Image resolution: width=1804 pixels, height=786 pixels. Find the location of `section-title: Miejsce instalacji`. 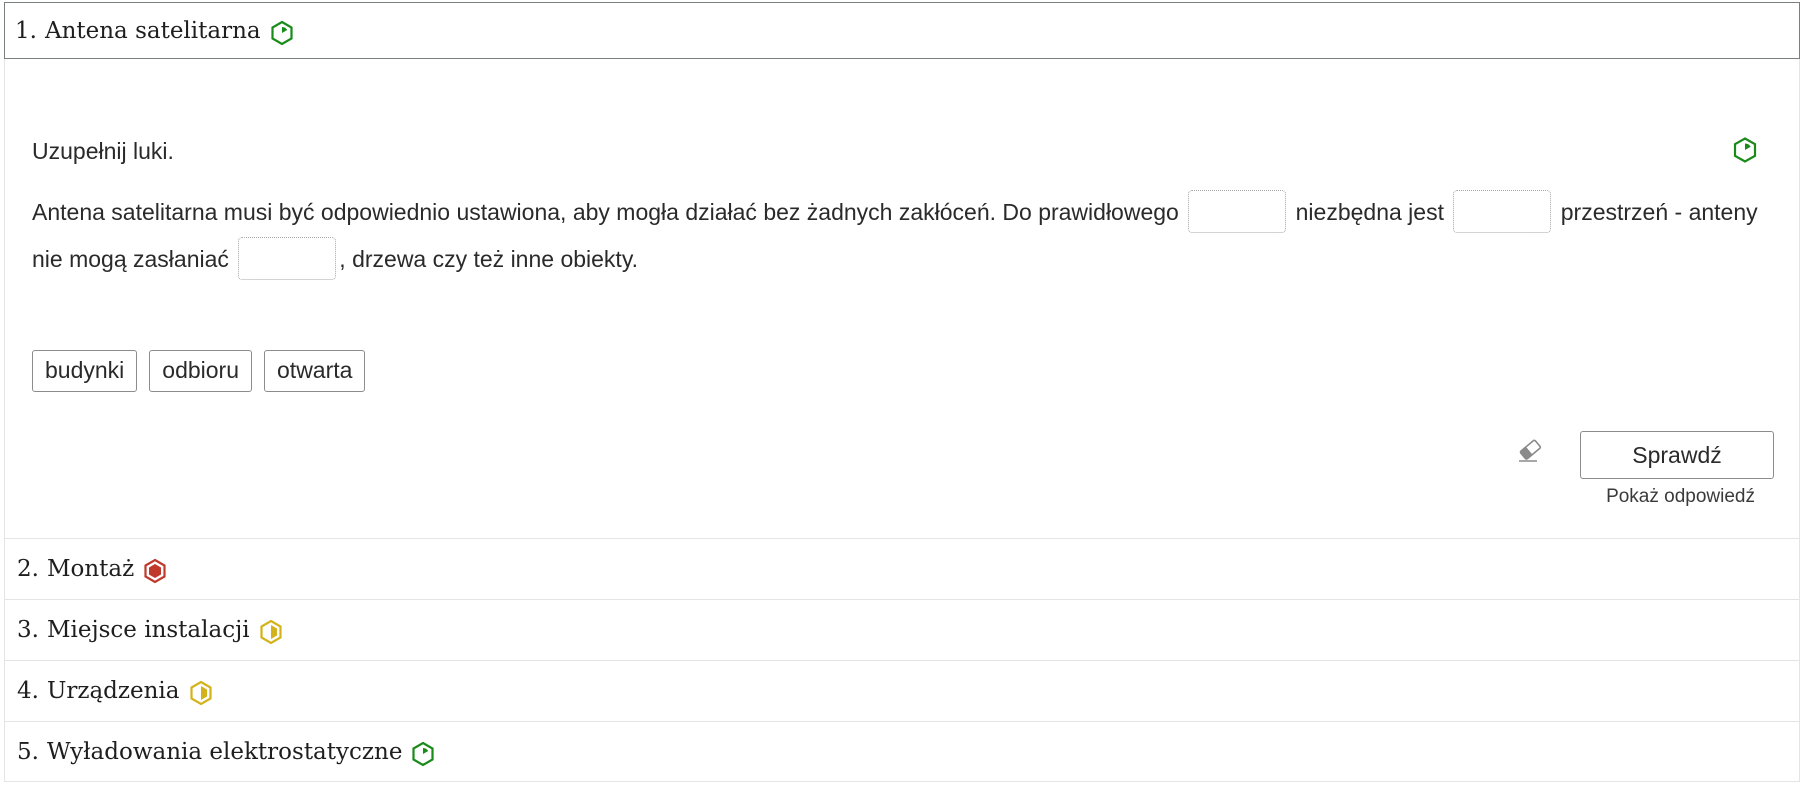

section-title: Miejsce instalacji is located at coordinates (148, 630).